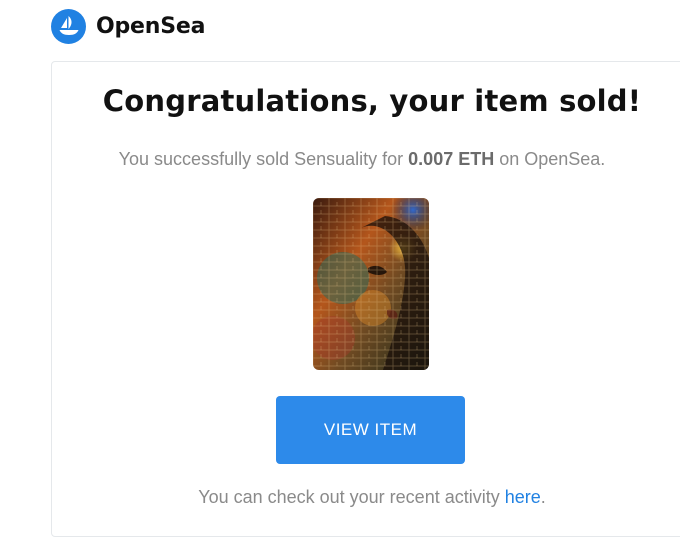 This screenshot has width=680, height=558. What do you see at coordinates (351, 497) in the screenshot?
I see `footer-text-prefix: You can check out your recent activity` at bounding box center [351, 497].